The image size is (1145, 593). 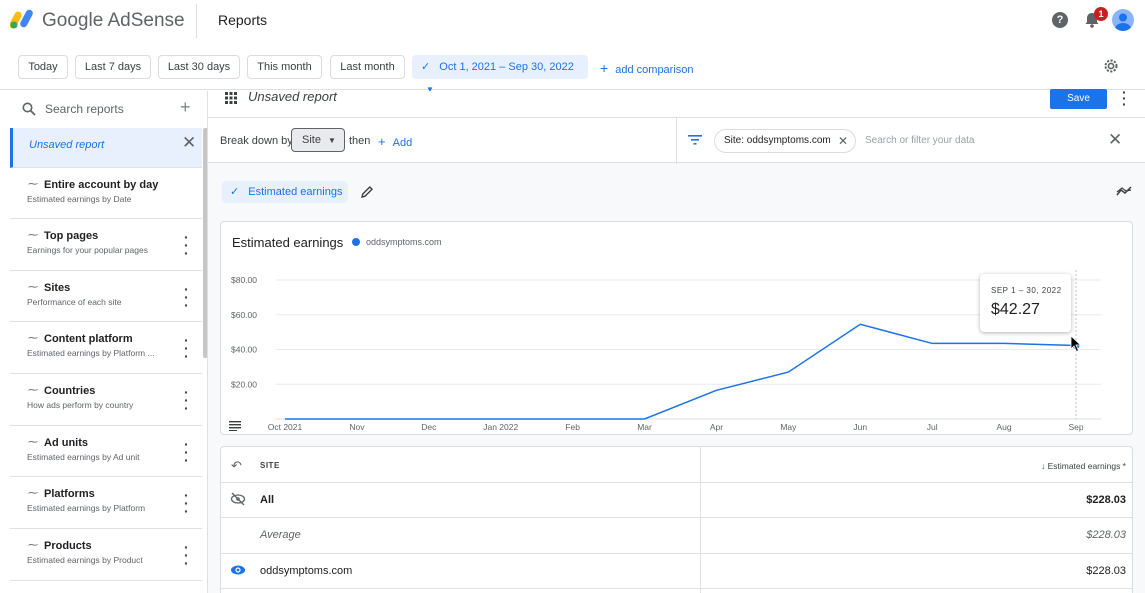 I want to click on help-icon: ?, so click(x=1060, y=20).